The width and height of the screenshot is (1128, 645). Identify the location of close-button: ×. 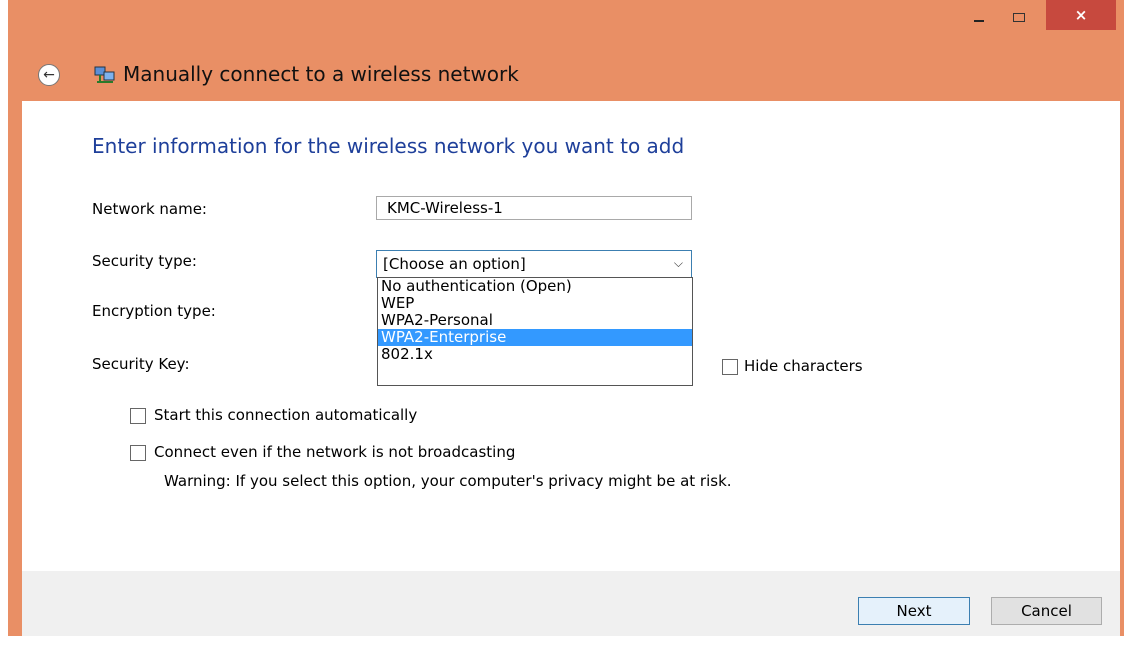
(1081, 15).